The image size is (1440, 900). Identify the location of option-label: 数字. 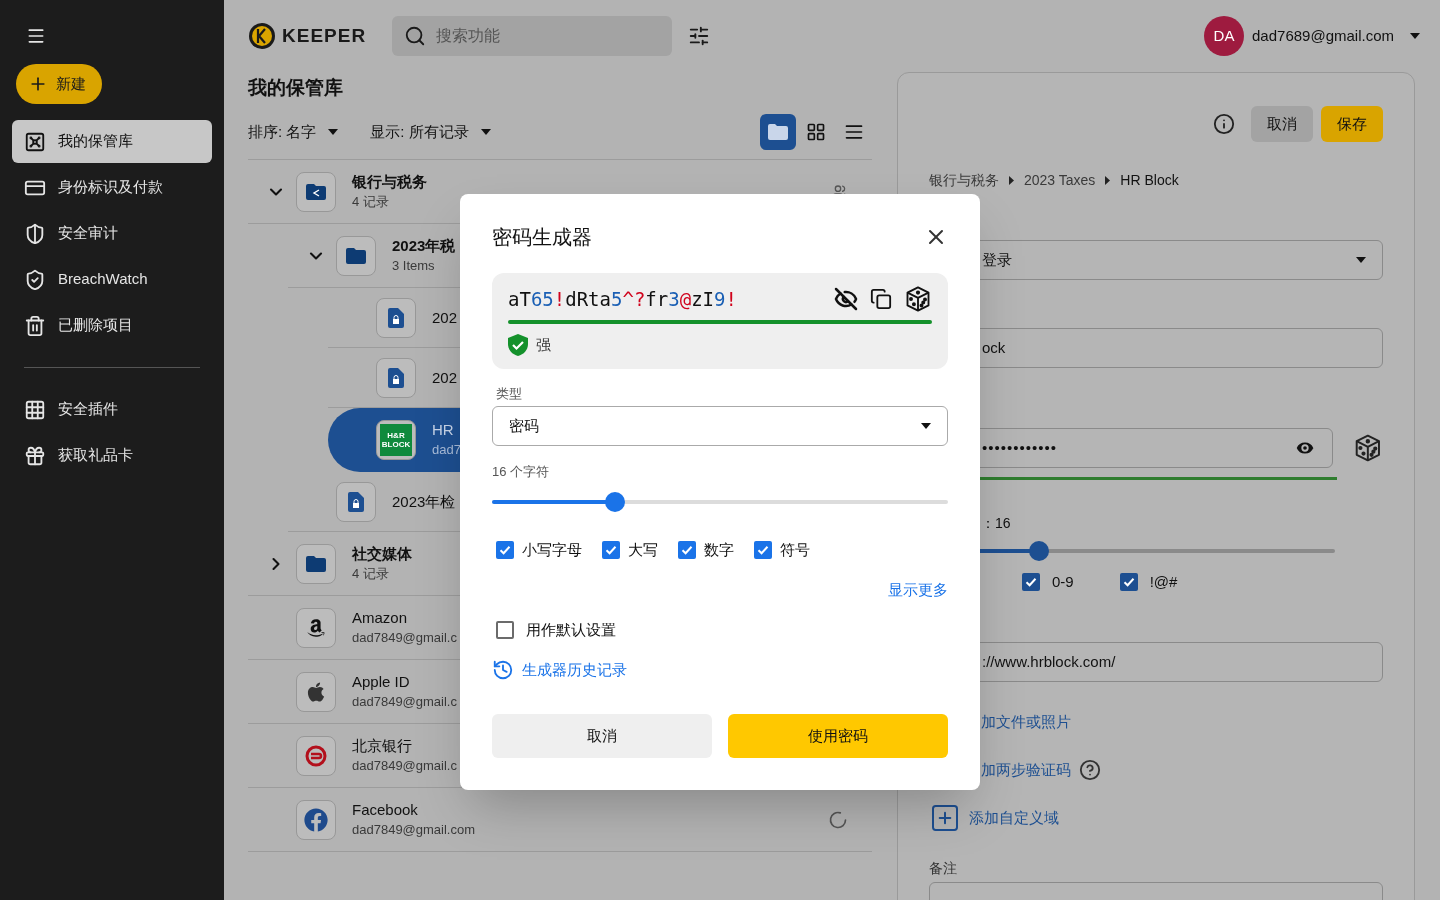
(719, 549).